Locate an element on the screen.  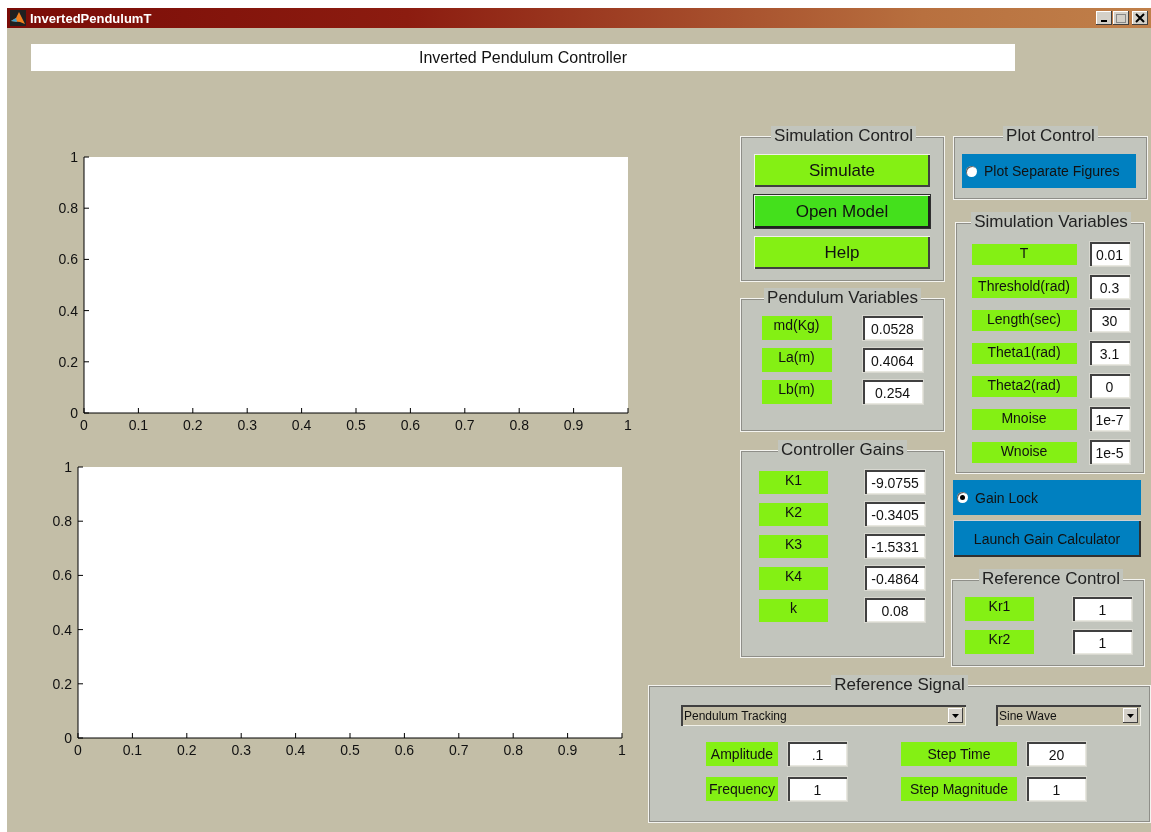
field-label: k is located at coordinates (793, 610).